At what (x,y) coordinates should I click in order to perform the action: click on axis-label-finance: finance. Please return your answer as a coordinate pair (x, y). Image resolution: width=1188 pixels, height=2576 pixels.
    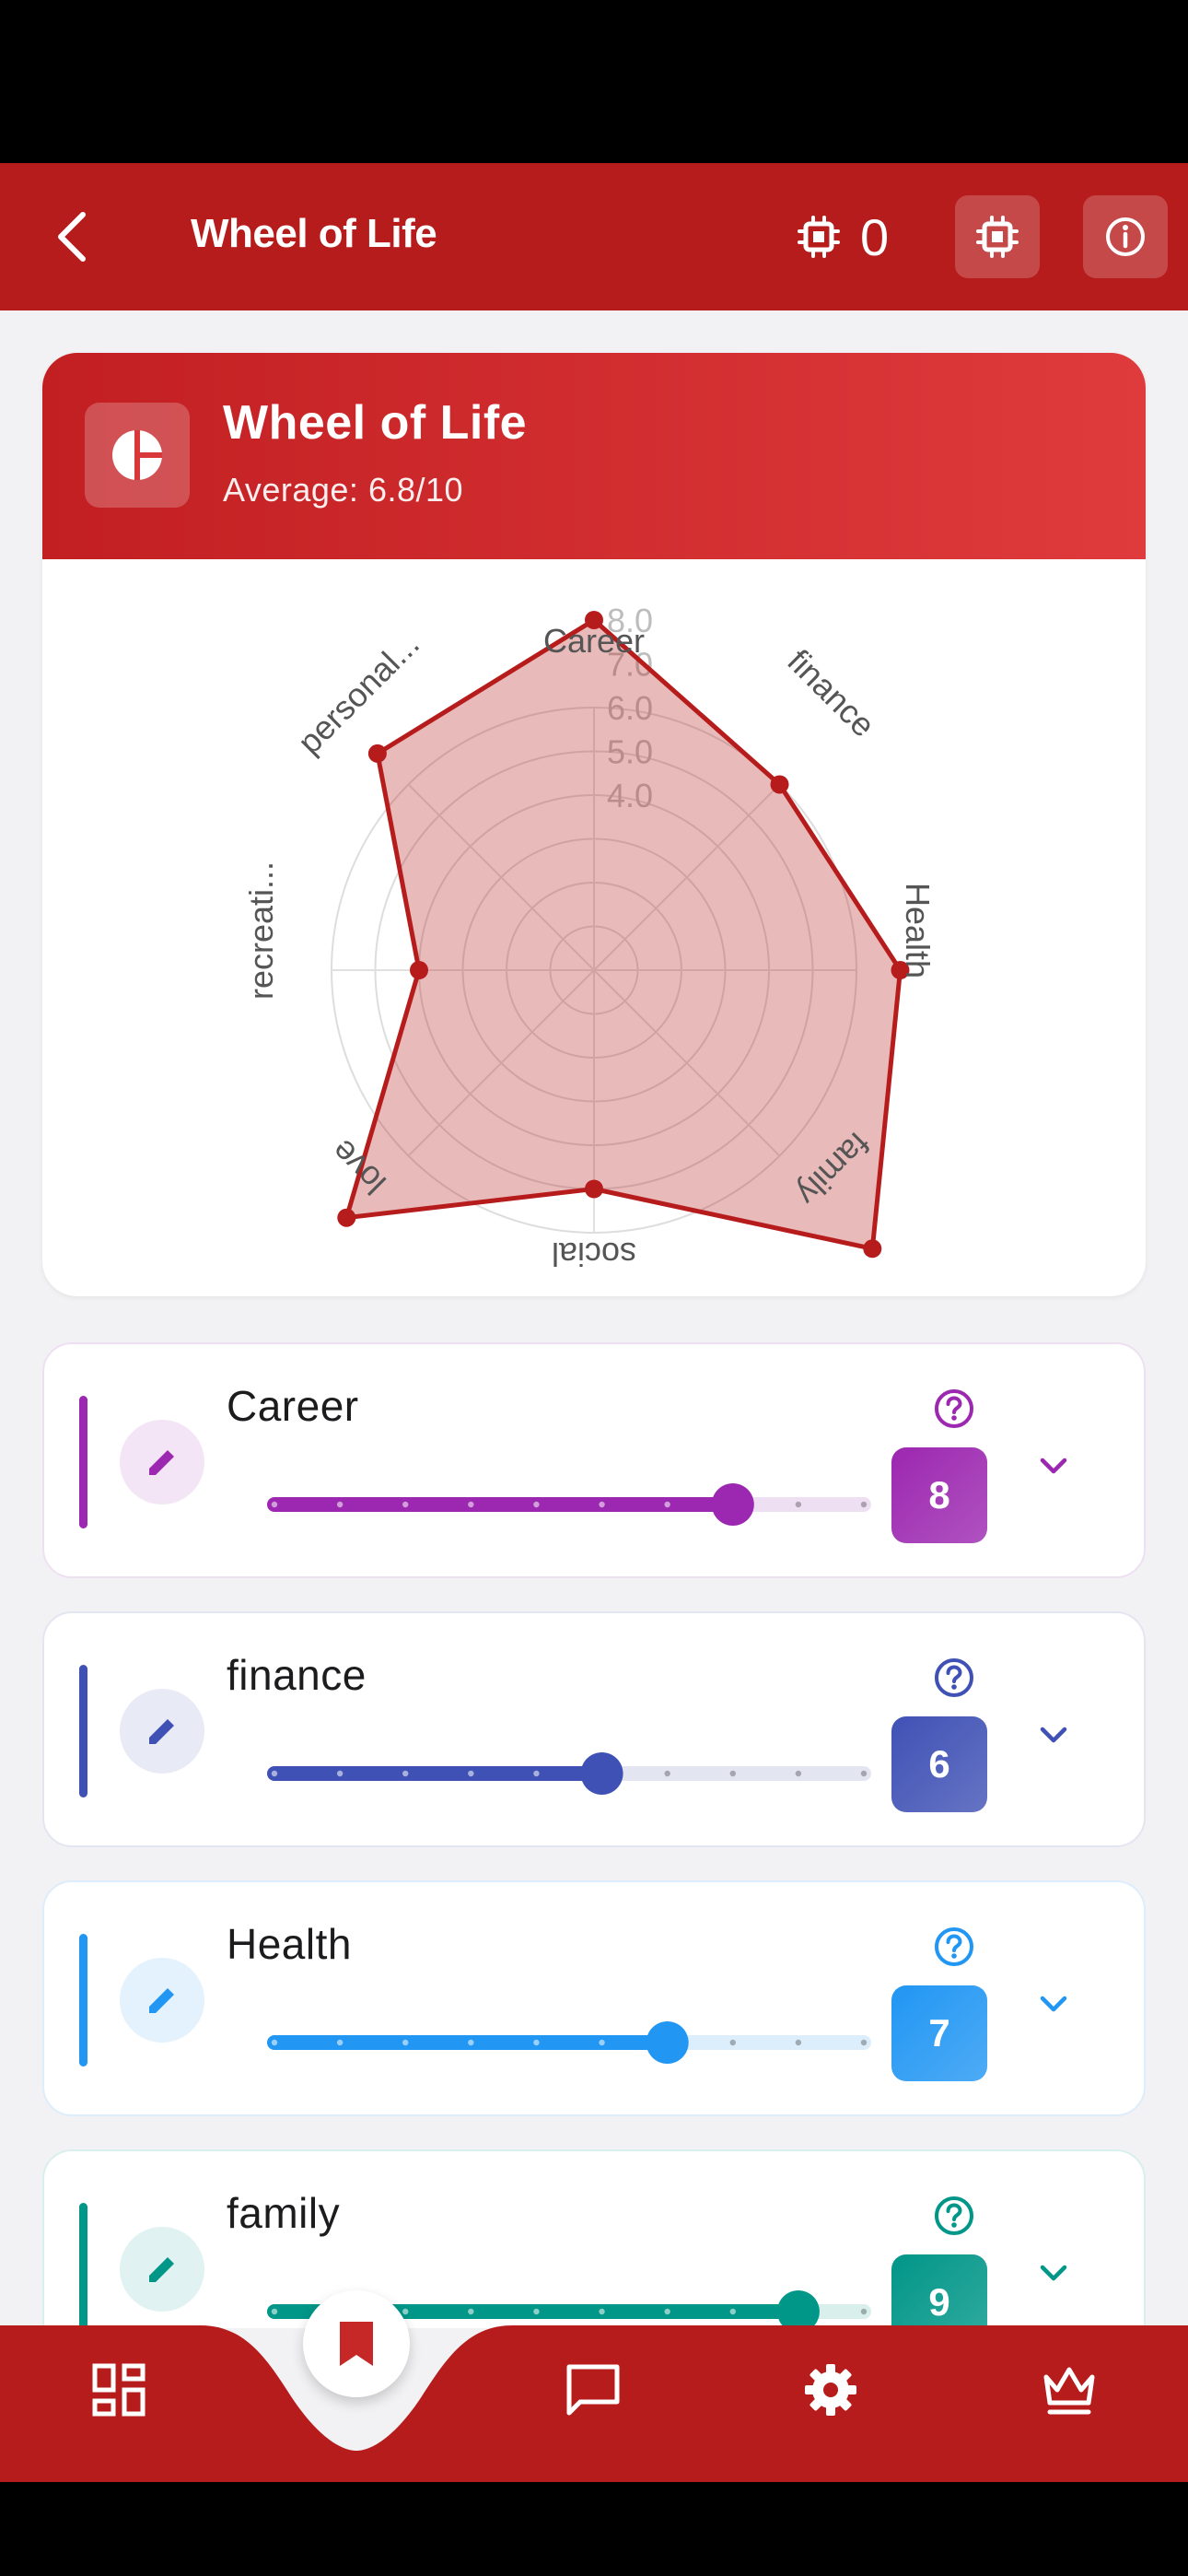
    Looking at the image, I should click on (831, 693).